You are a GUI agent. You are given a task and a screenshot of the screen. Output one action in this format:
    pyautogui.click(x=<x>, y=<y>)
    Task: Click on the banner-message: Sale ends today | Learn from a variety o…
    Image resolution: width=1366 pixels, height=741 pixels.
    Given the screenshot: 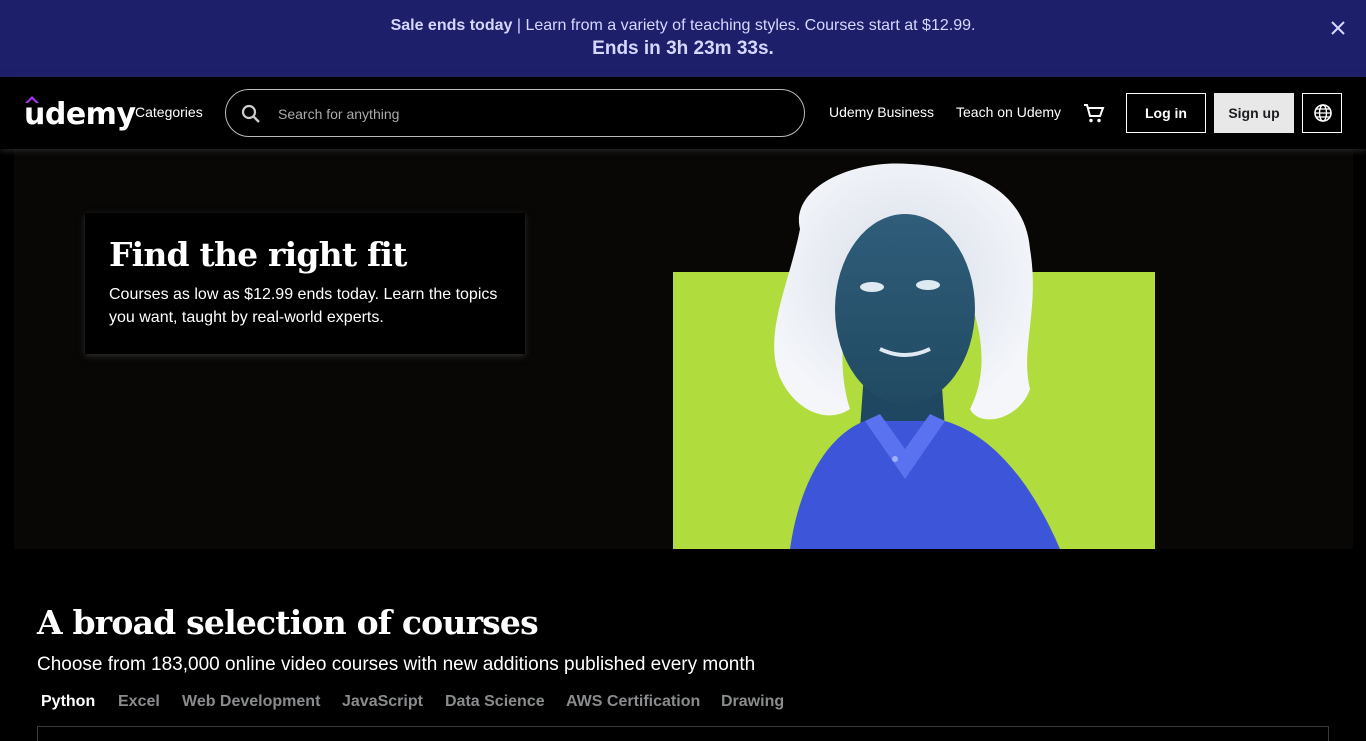 What is the action you would take?
    pyautogui.click(x=683, y=26)
    